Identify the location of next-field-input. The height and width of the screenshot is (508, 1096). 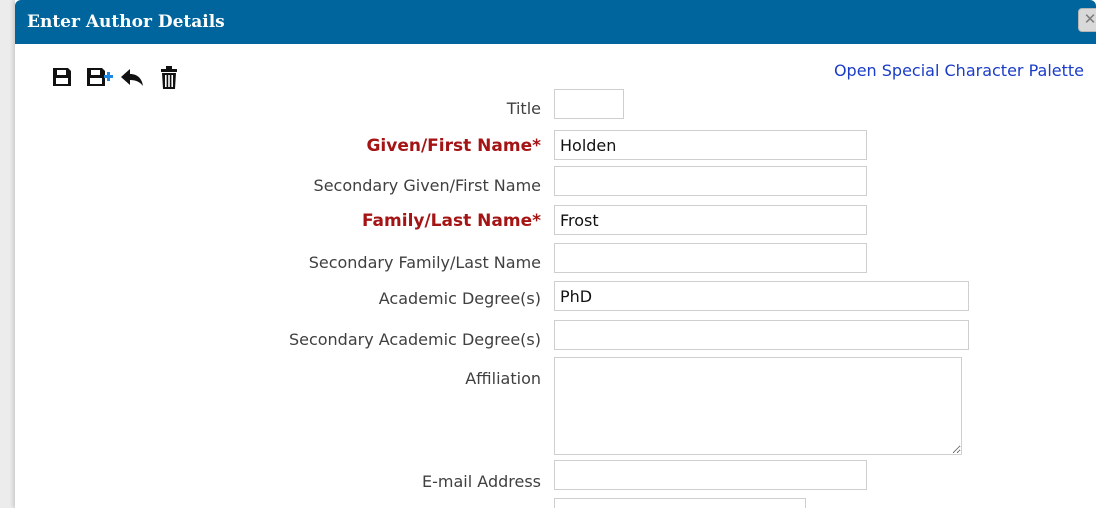
(680, 503).